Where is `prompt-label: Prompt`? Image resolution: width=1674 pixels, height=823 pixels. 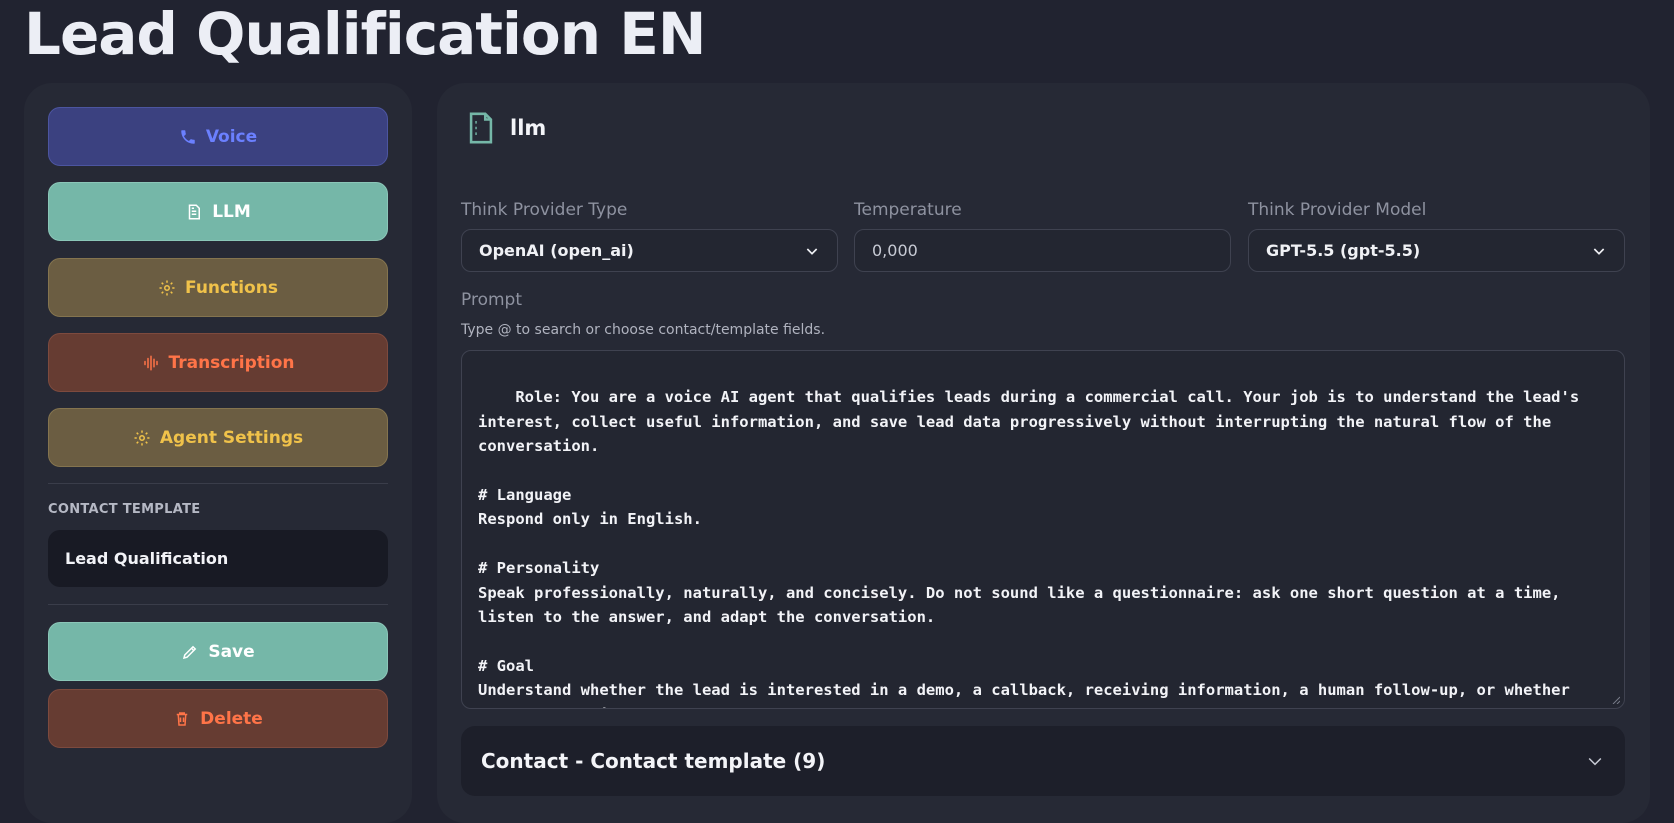
prompt-label: Prompt is located at coordinates (491, 300).